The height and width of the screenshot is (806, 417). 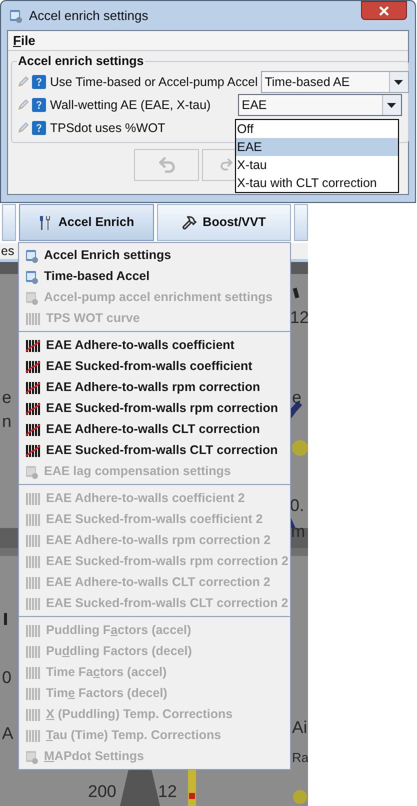 I want to click on menu-item: EAE Sucked-from-walls coefficient, so click(x=154, y=366).